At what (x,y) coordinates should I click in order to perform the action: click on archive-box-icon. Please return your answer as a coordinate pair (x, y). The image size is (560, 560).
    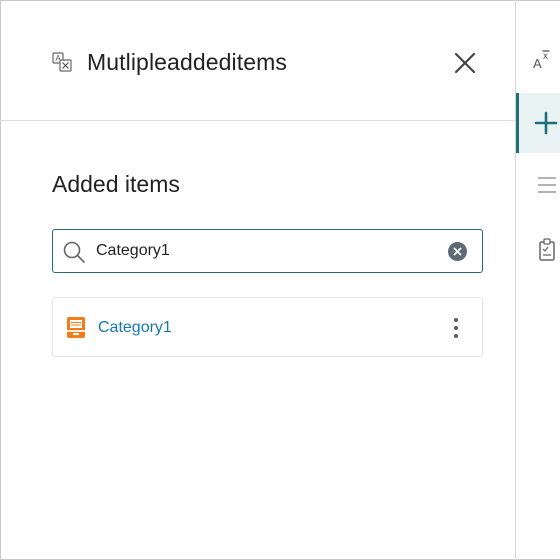
    Looking at the image, I should click on (76, 327).